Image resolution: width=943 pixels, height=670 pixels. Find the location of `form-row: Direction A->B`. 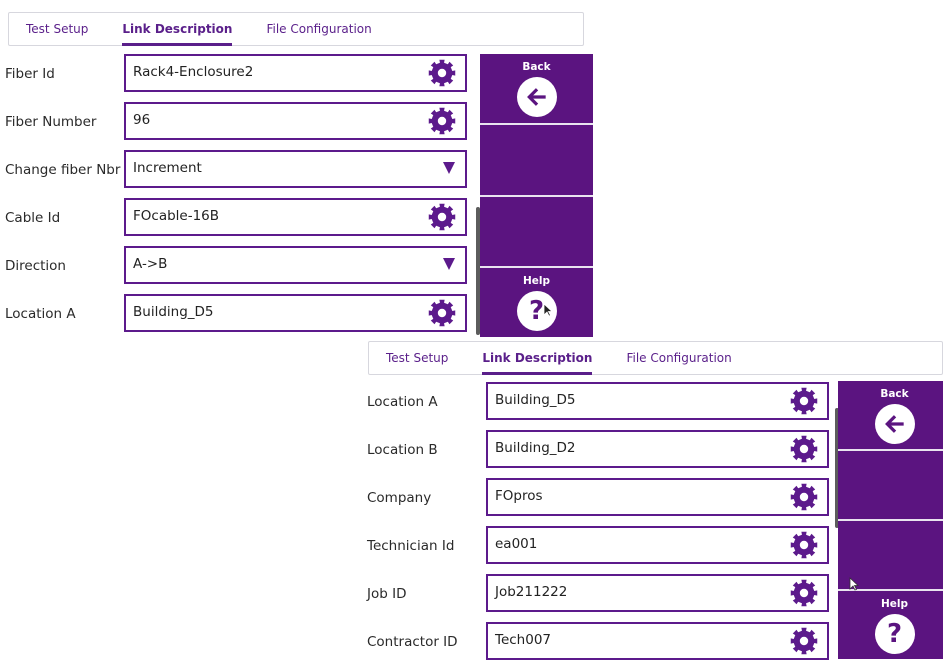

form-row: Direction A->B is located at coordinates (235, 270).